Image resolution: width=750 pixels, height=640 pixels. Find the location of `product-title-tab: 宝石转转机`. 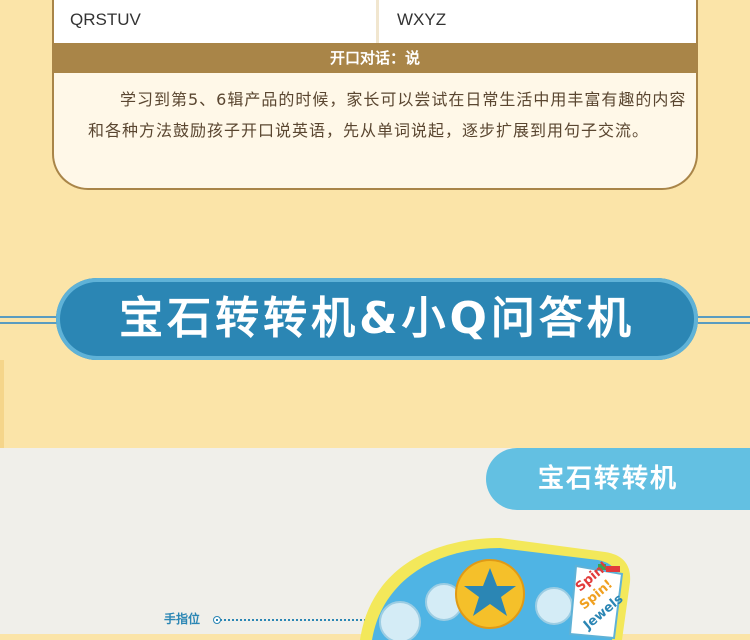

product-title-tab: 宝石转转机 is located at coordinates (618, 479).